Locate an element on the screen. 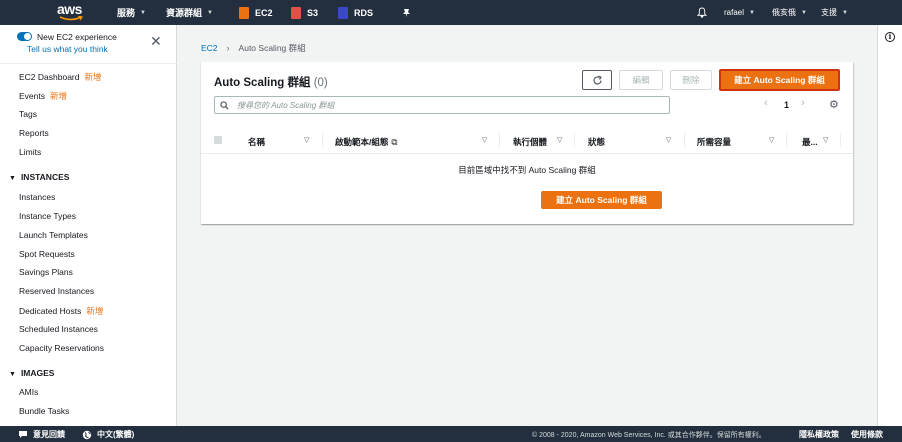 The width and height of the screenshot is (902, 442). sidebar-item-tags: Tags is located at coordinates (28, 114).